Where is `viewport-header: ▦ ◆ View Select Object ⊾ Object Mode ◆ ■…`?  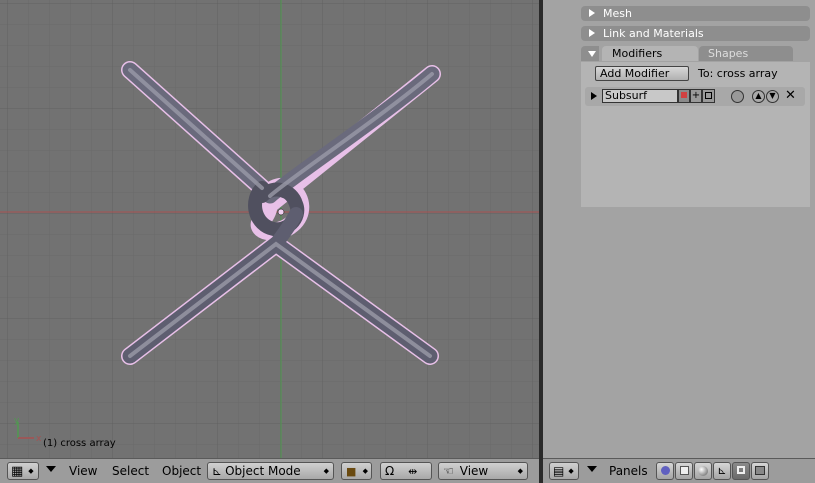
viewport-header: ▦ ◆ View Select Object ⊾ Object Mode ◆ ■… is located at coordinates (269, 470).